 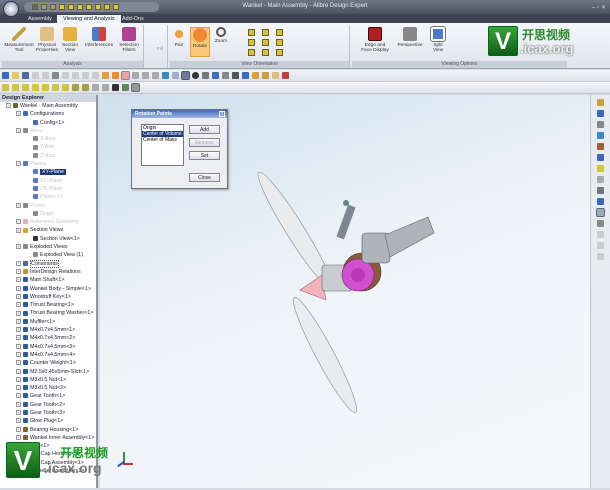 I want to click on open-icon, so click(x=15, y=75).